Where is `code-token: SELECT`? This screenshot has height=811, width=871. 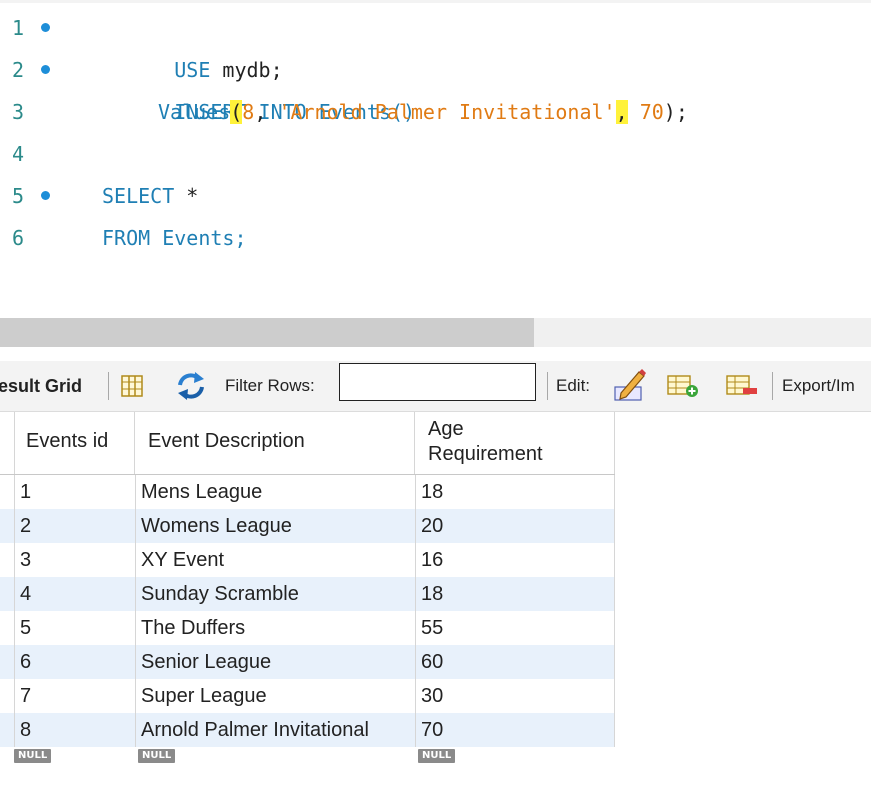
code-token: SELECT is located at coordinates (138, 196).